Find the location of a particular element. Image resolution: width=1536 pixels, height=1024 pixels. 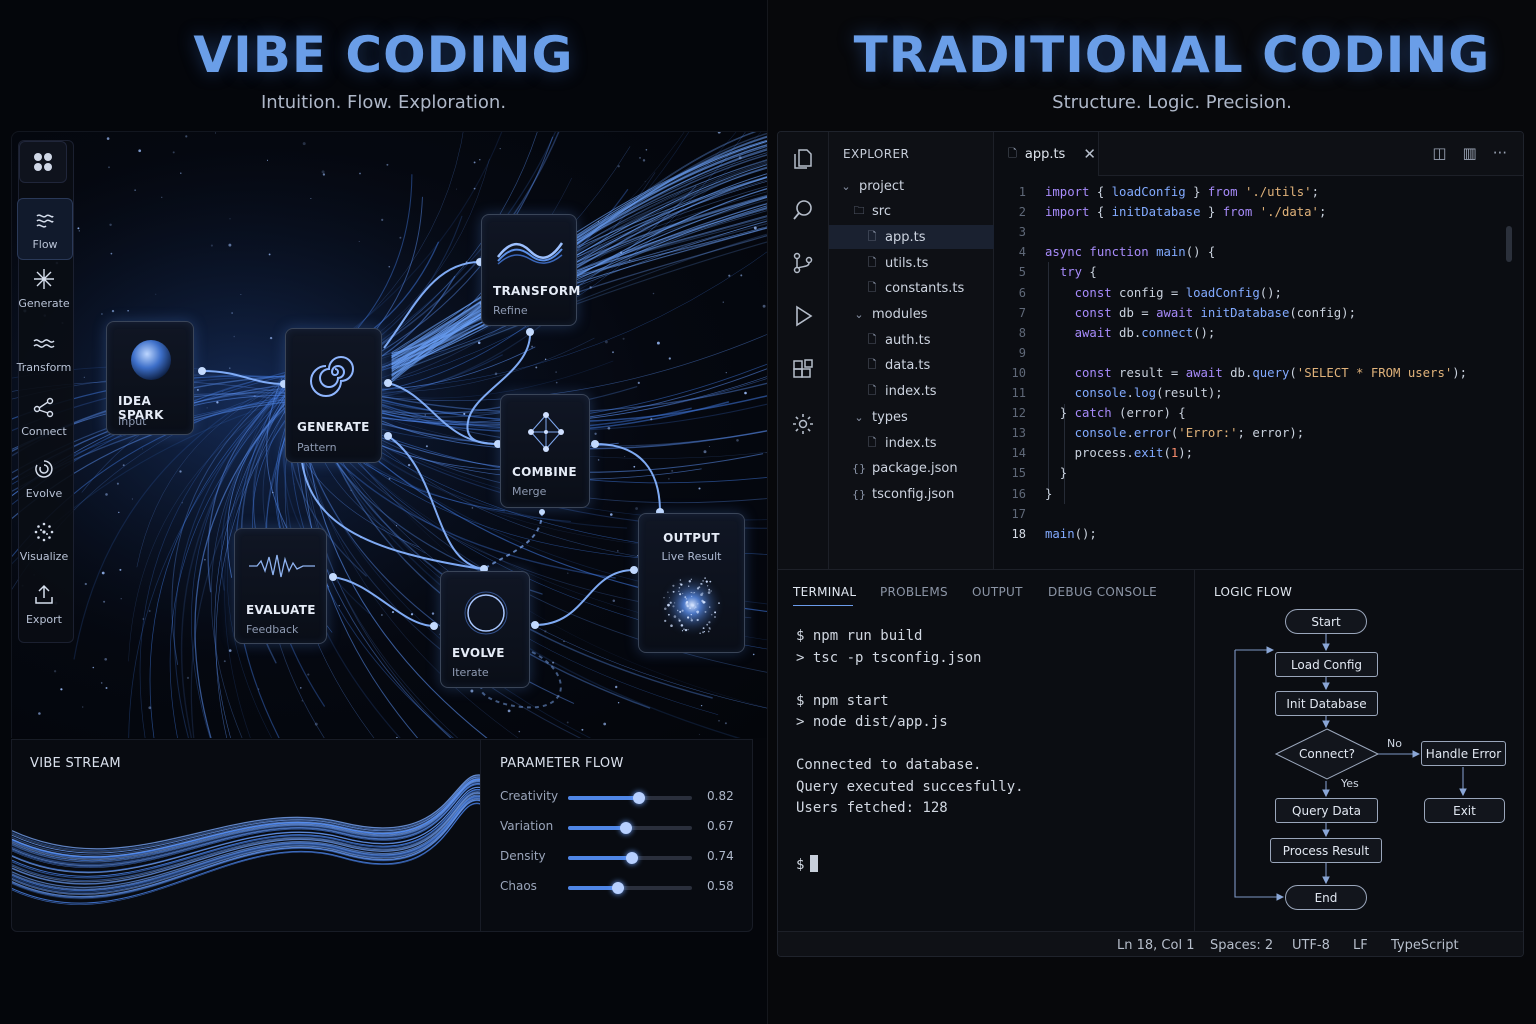

node-evolve: EVOLVE Iterate is located at coordinates (485, 629).